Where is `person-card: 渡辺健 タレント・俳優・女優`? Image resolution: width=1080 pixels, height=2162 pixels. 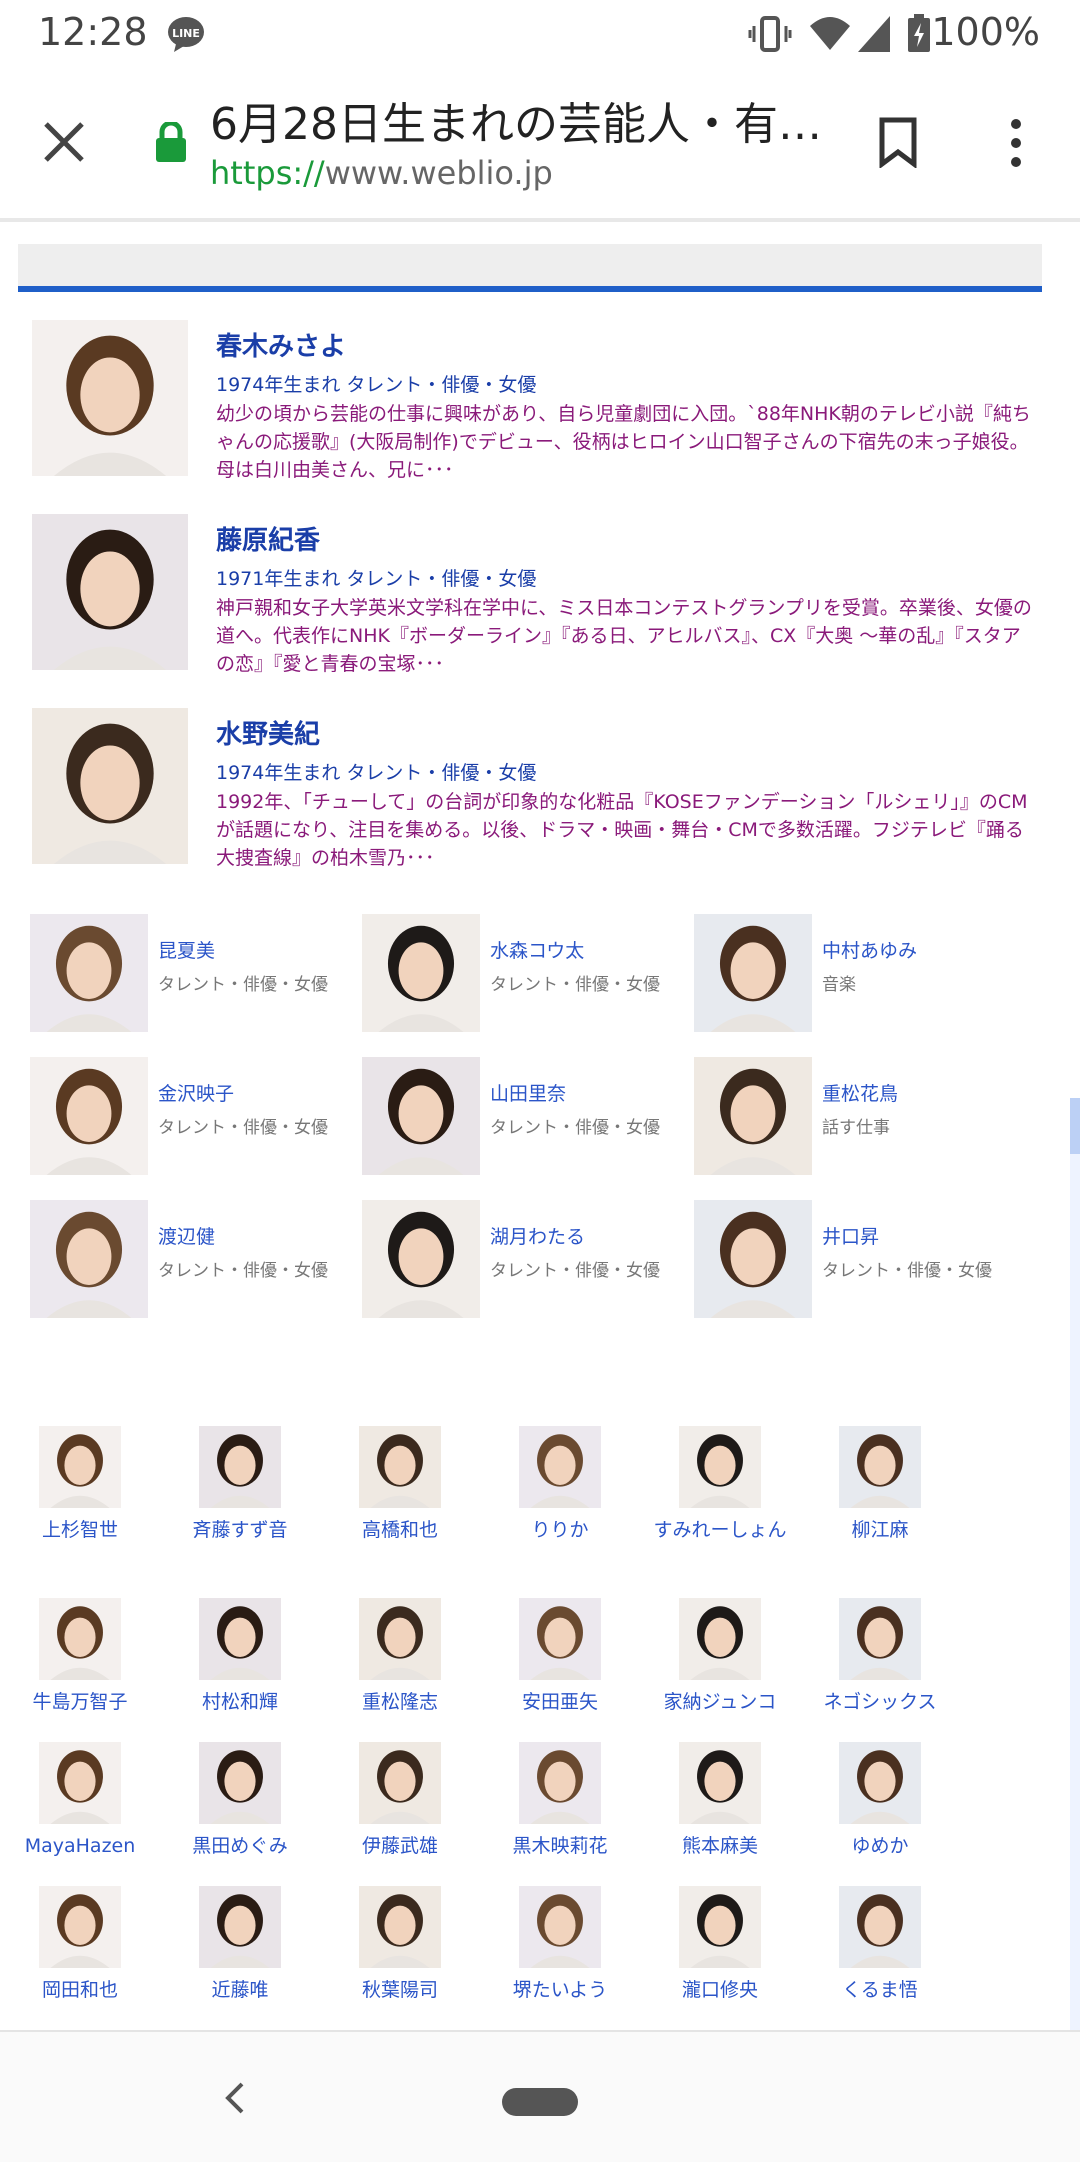
person-card: 渡辺健 タレント・俳優・女優 is located at coordinates (195, 1265).